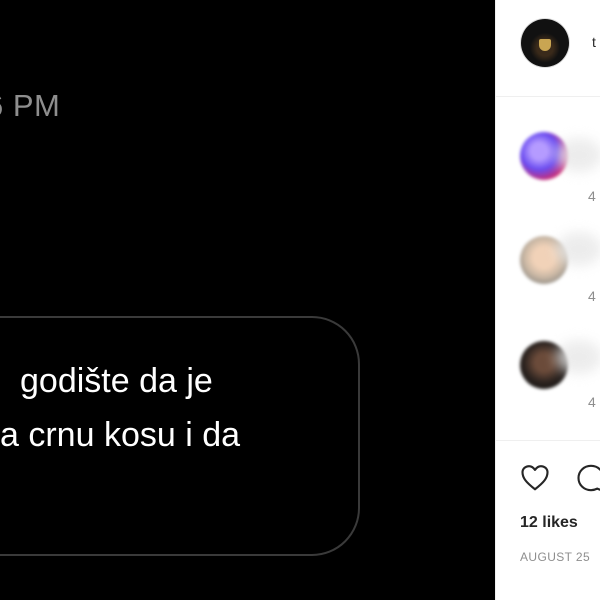 The image size is (600, 600). I want to click on comment-item: 4, so click(548, 205).